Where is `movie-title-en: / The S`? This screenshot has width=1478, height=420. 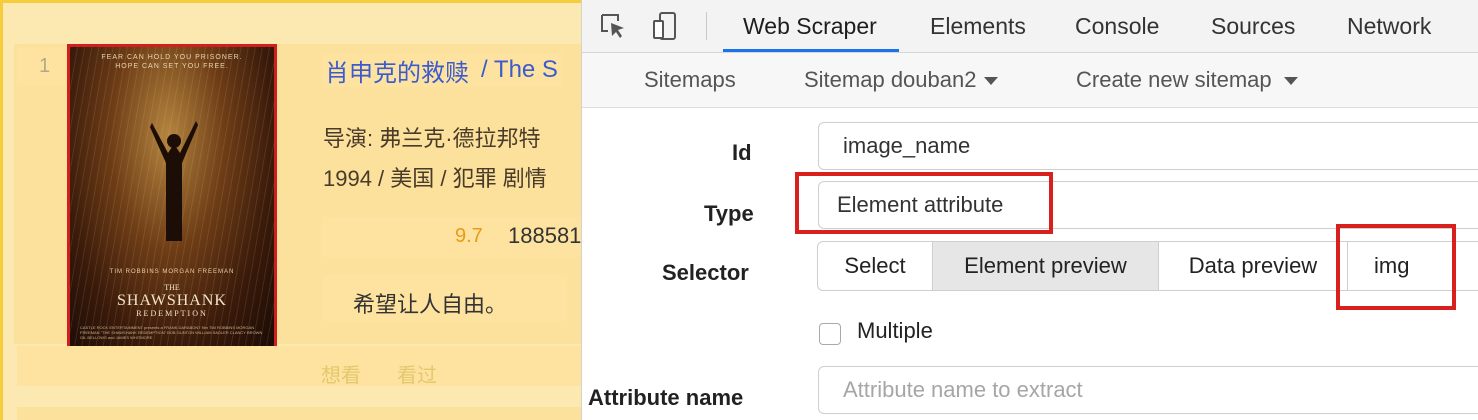
movie-title-en: / The S is located at coordinates (519, 69).